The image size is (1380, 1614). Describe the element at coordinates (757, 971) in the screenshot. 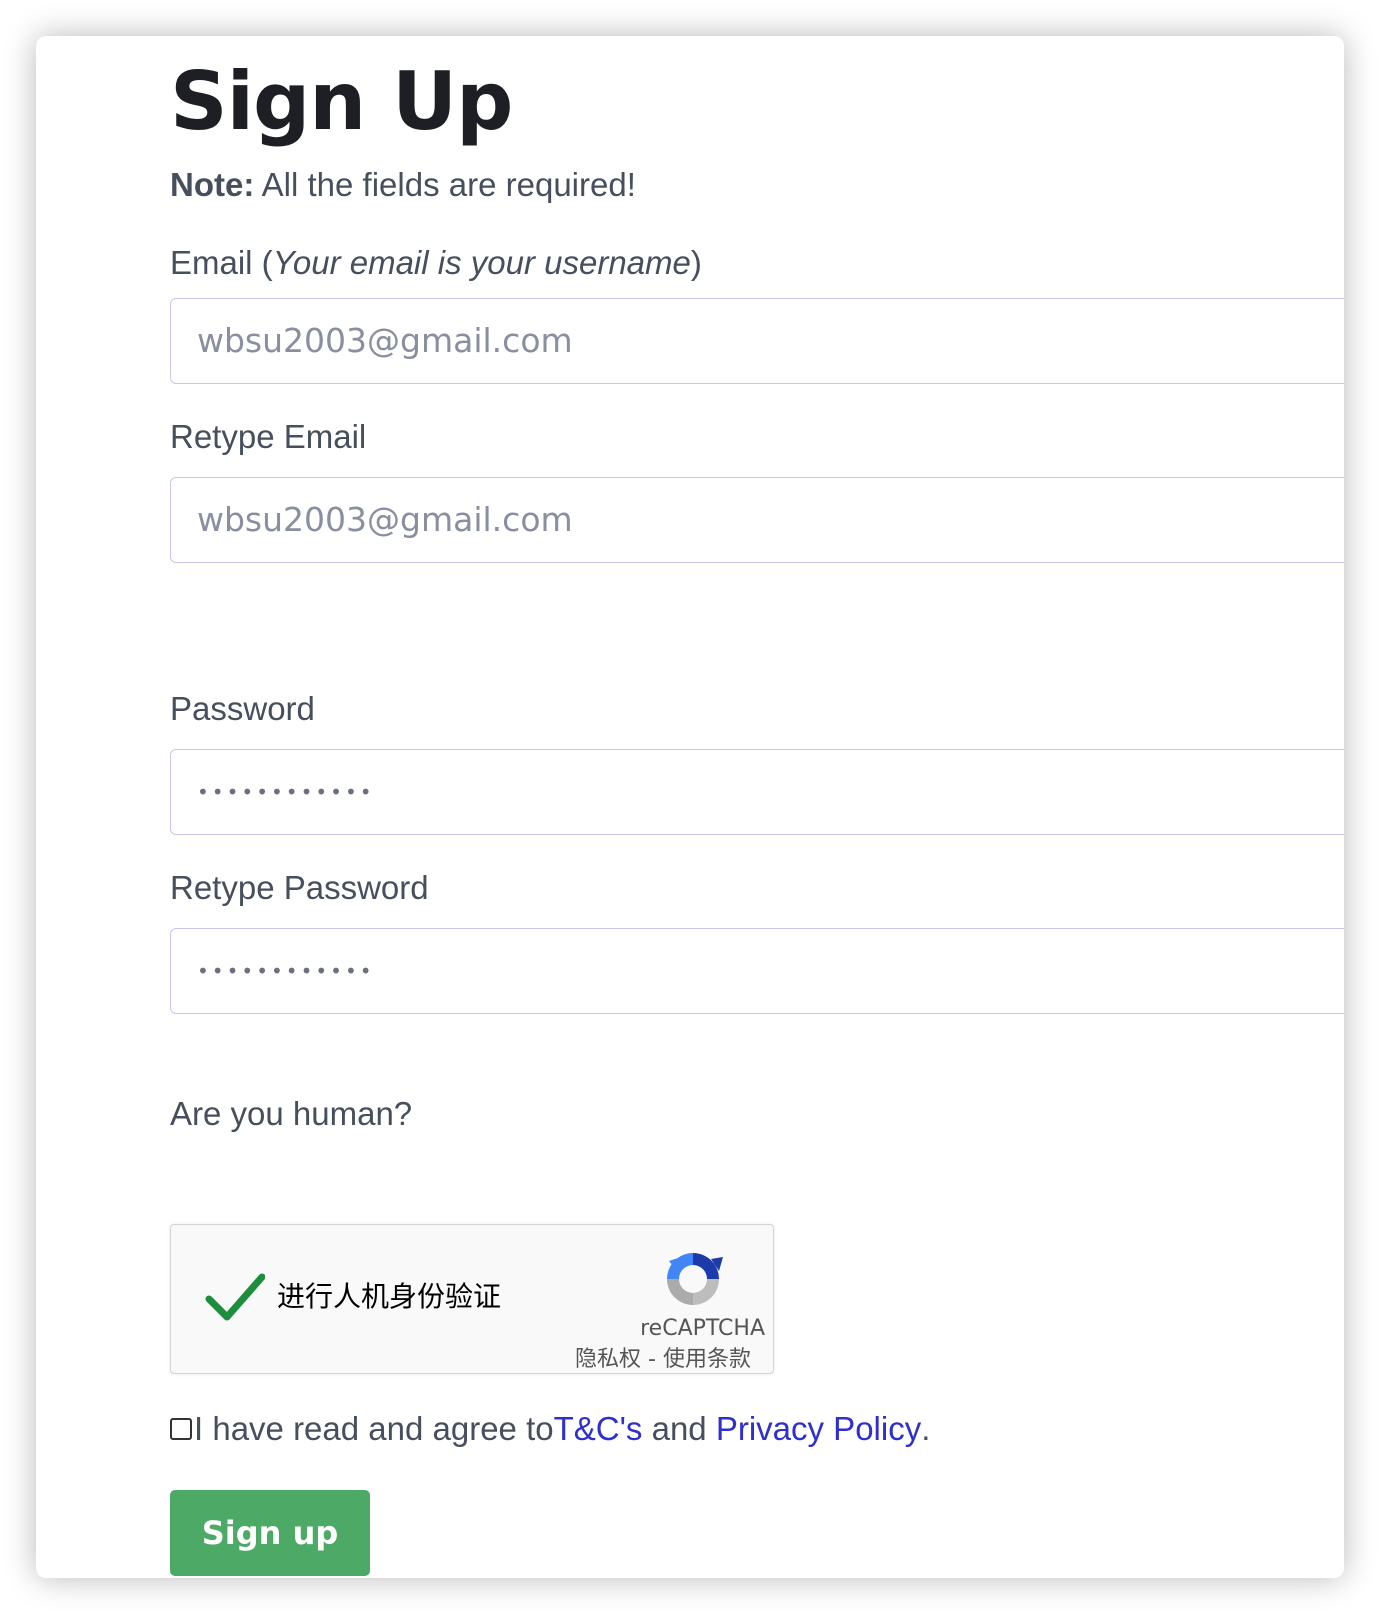

I see `retype-password-field: ••••••••••••` at that location.